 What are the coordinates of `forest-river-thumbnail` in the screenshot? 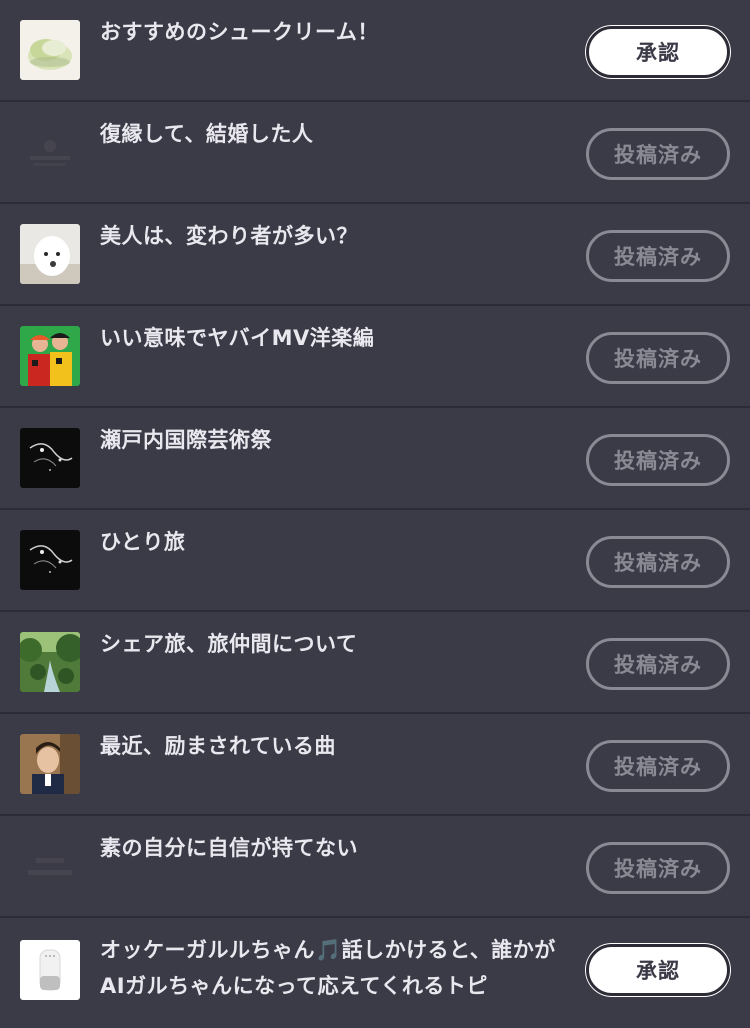 It's located at (50, 662).